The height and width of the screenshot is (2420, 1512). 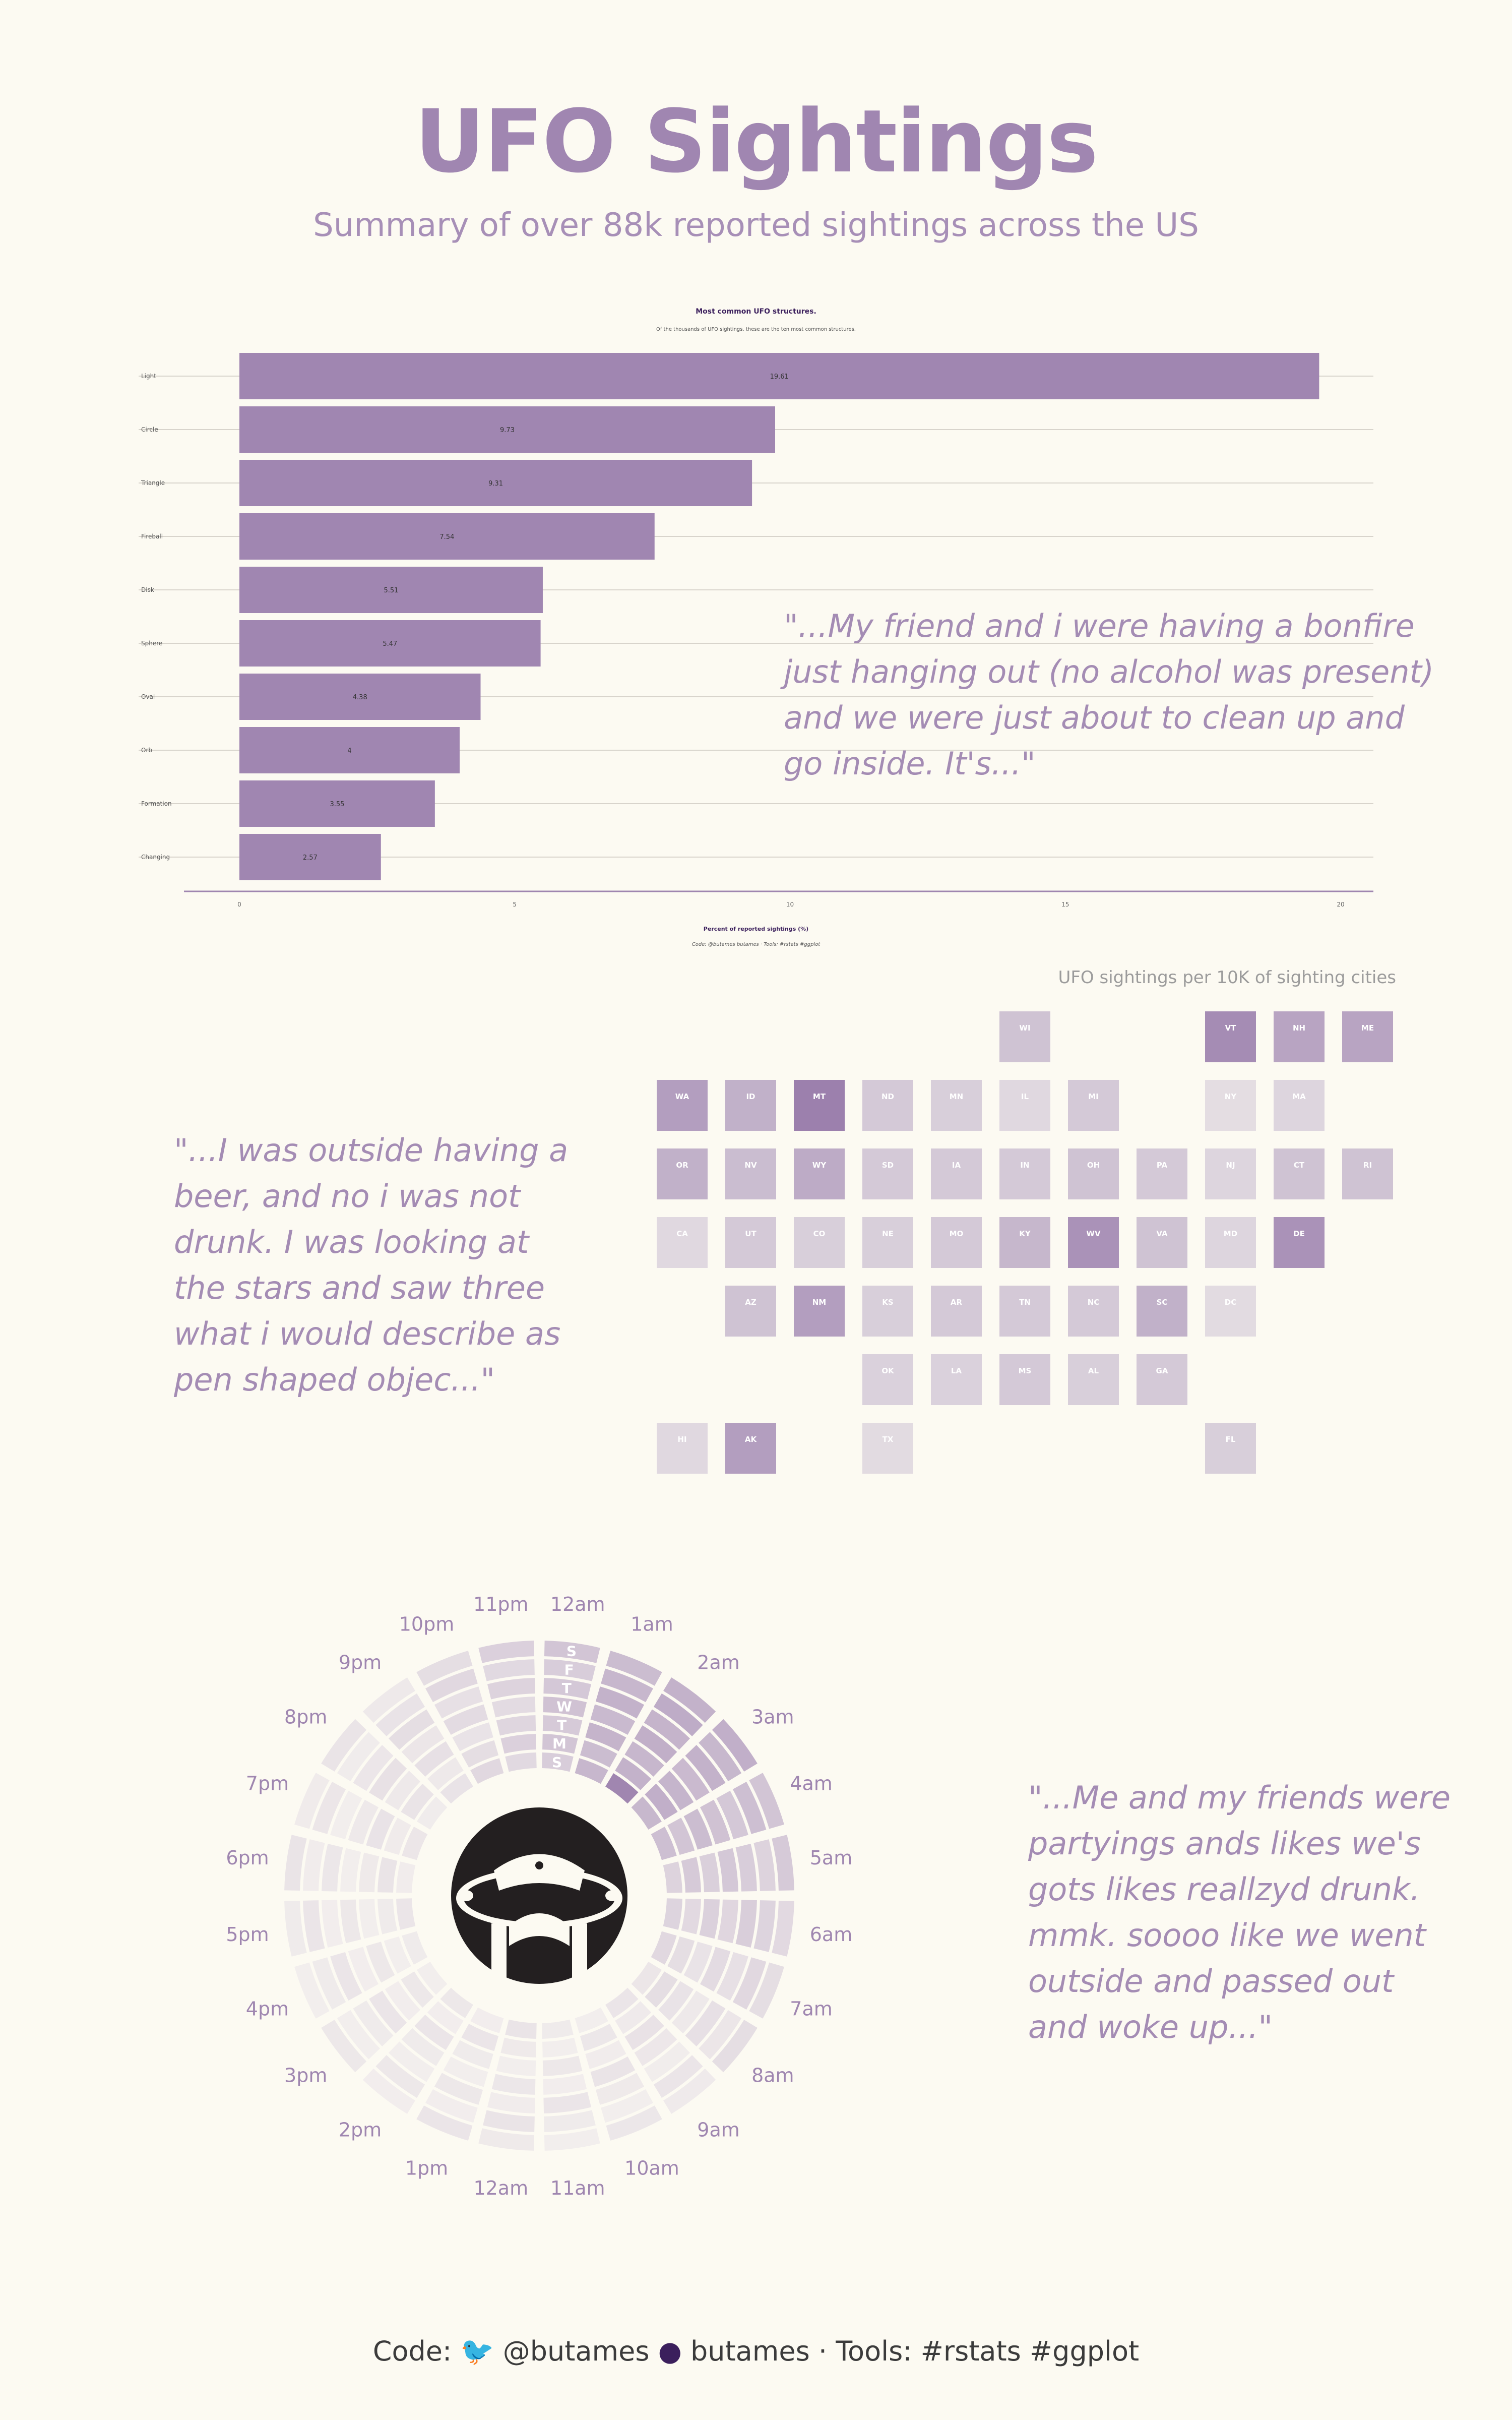 I want to click on bar-x-tick-label: 15, so click(x=1065, y=904).